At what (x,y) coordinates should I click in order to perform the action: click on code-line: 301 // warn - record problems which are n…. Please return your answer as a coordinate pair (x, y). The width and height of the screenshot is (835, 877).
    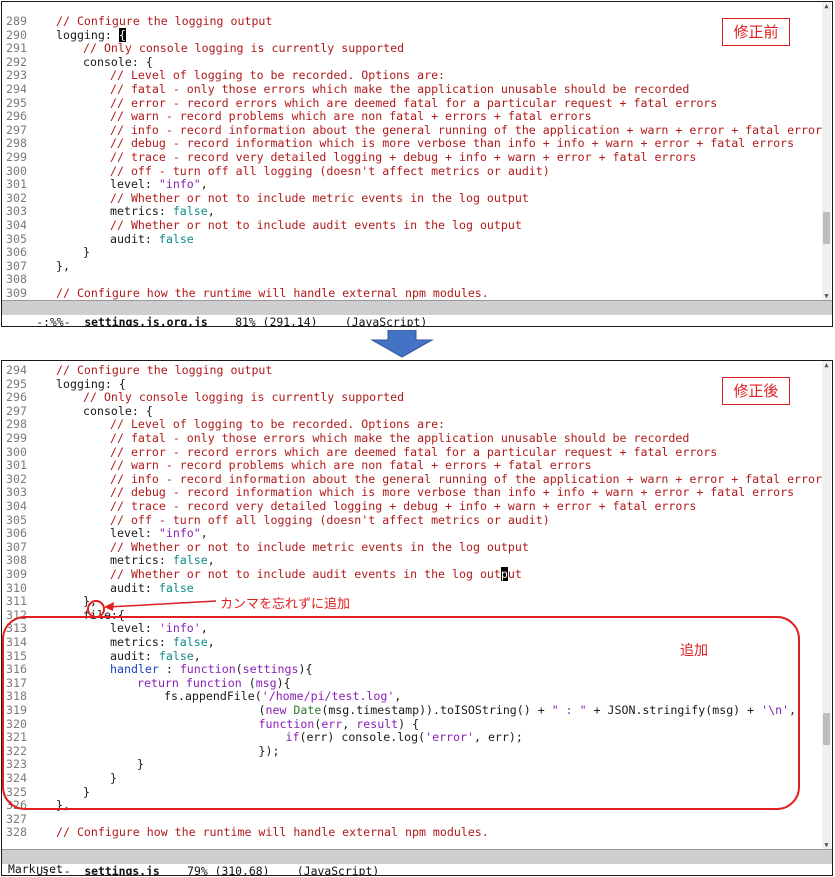
    Looking at the image, I should click on (412, 465).